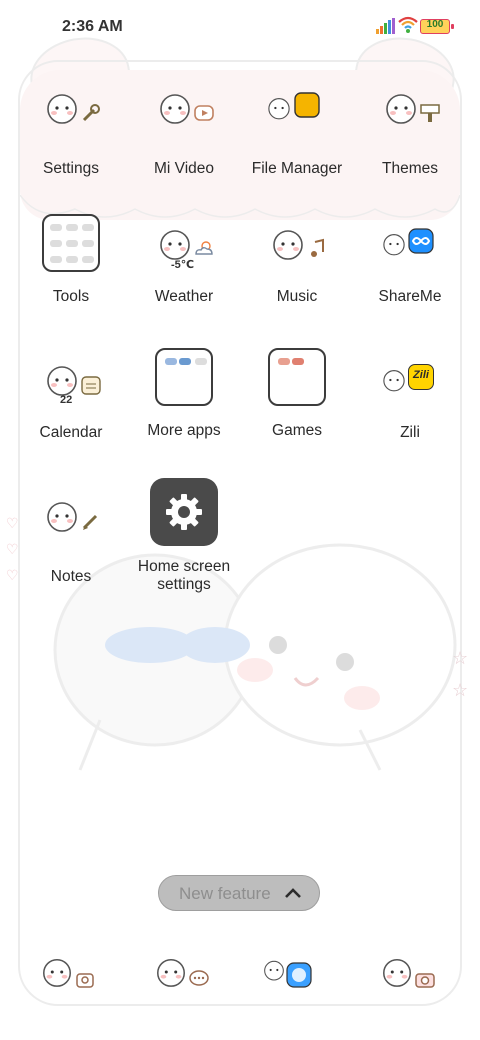 The width and height of the screenshot is (480, 1040). Describe the element at coordinates (225, 893) in the screenshot. I see `new-feature-label: New feature` at that location.